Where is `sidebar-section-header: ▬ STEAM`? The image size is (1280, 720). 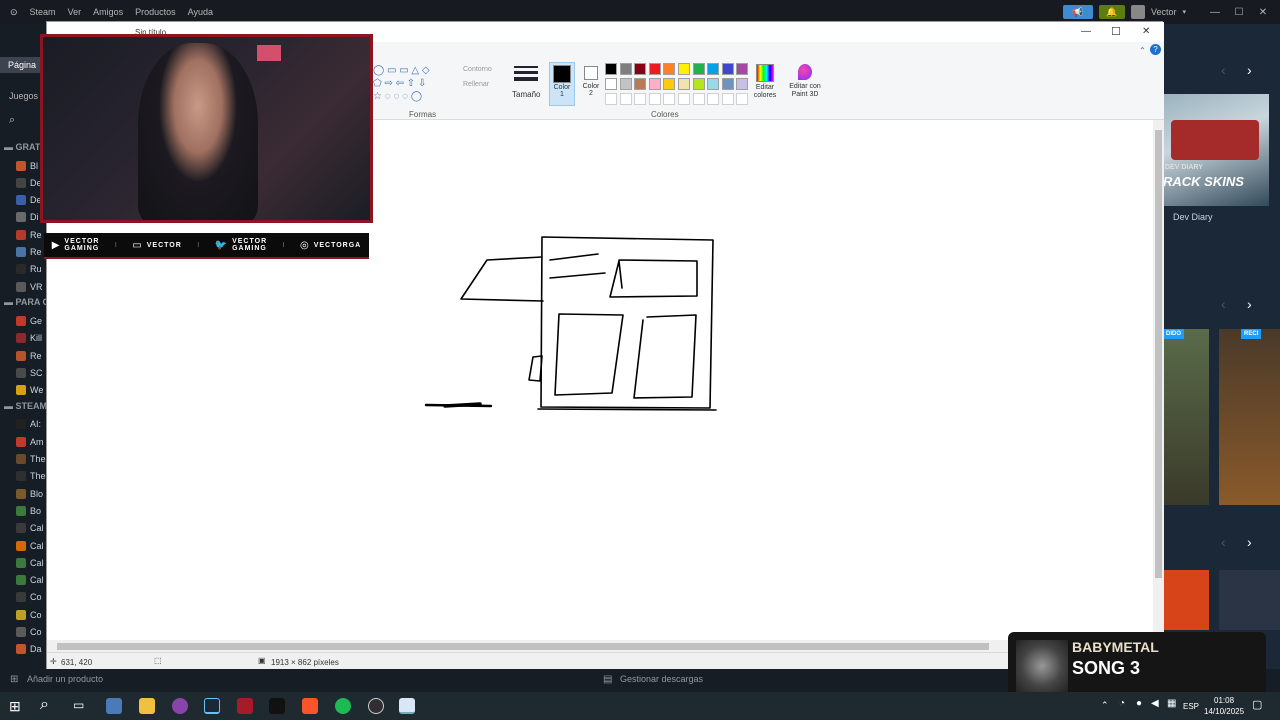 sidebar-section-header: ▬ STEAM is located at coordinates (25, 406).